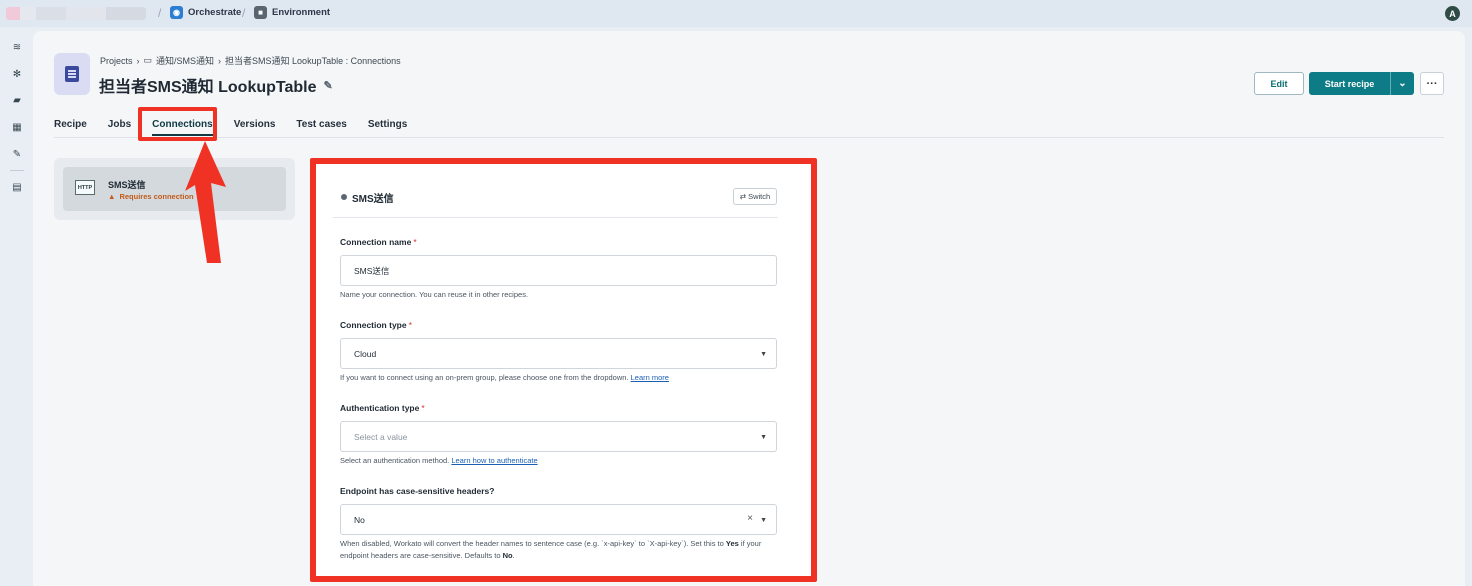 The width and height of the screenshot is (1472, 586). I want to click on orchestrate-crumb: ◉ Orchestrate, so click(205, 12).